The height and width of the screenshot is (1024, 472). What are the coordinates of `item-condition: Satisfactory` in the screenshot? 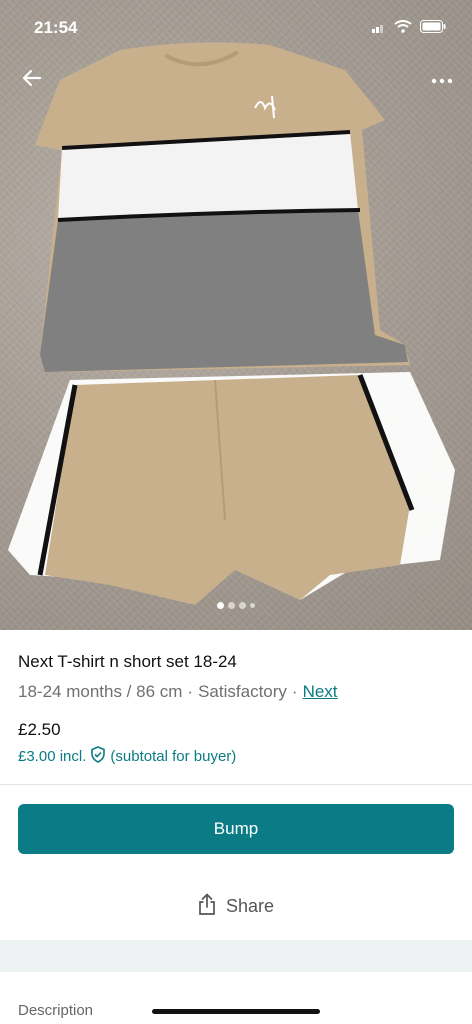 It's located at (242, 691).